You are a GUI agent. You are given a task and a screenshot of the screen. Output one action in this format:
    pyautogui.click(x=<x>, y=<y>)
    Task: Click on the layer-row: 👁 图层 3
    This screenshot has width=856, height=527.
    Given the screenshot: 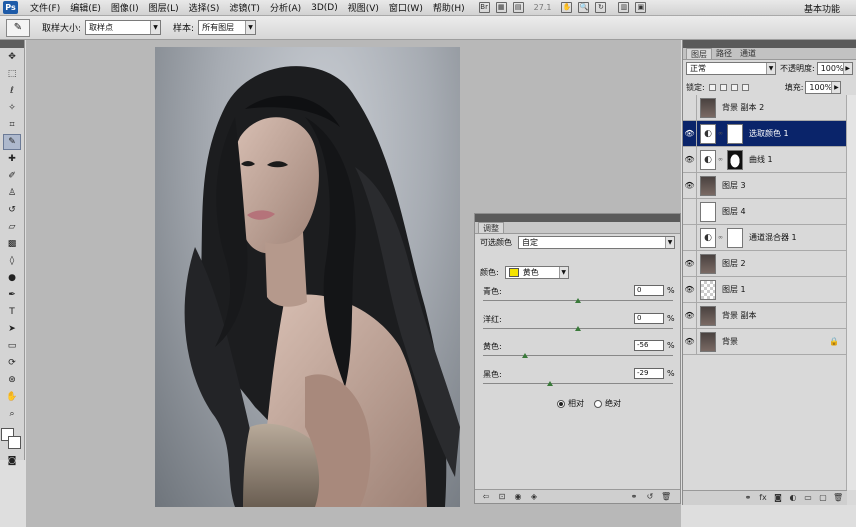 What is the action you would take?
    pyautogui.click(x=765, y=185)
    